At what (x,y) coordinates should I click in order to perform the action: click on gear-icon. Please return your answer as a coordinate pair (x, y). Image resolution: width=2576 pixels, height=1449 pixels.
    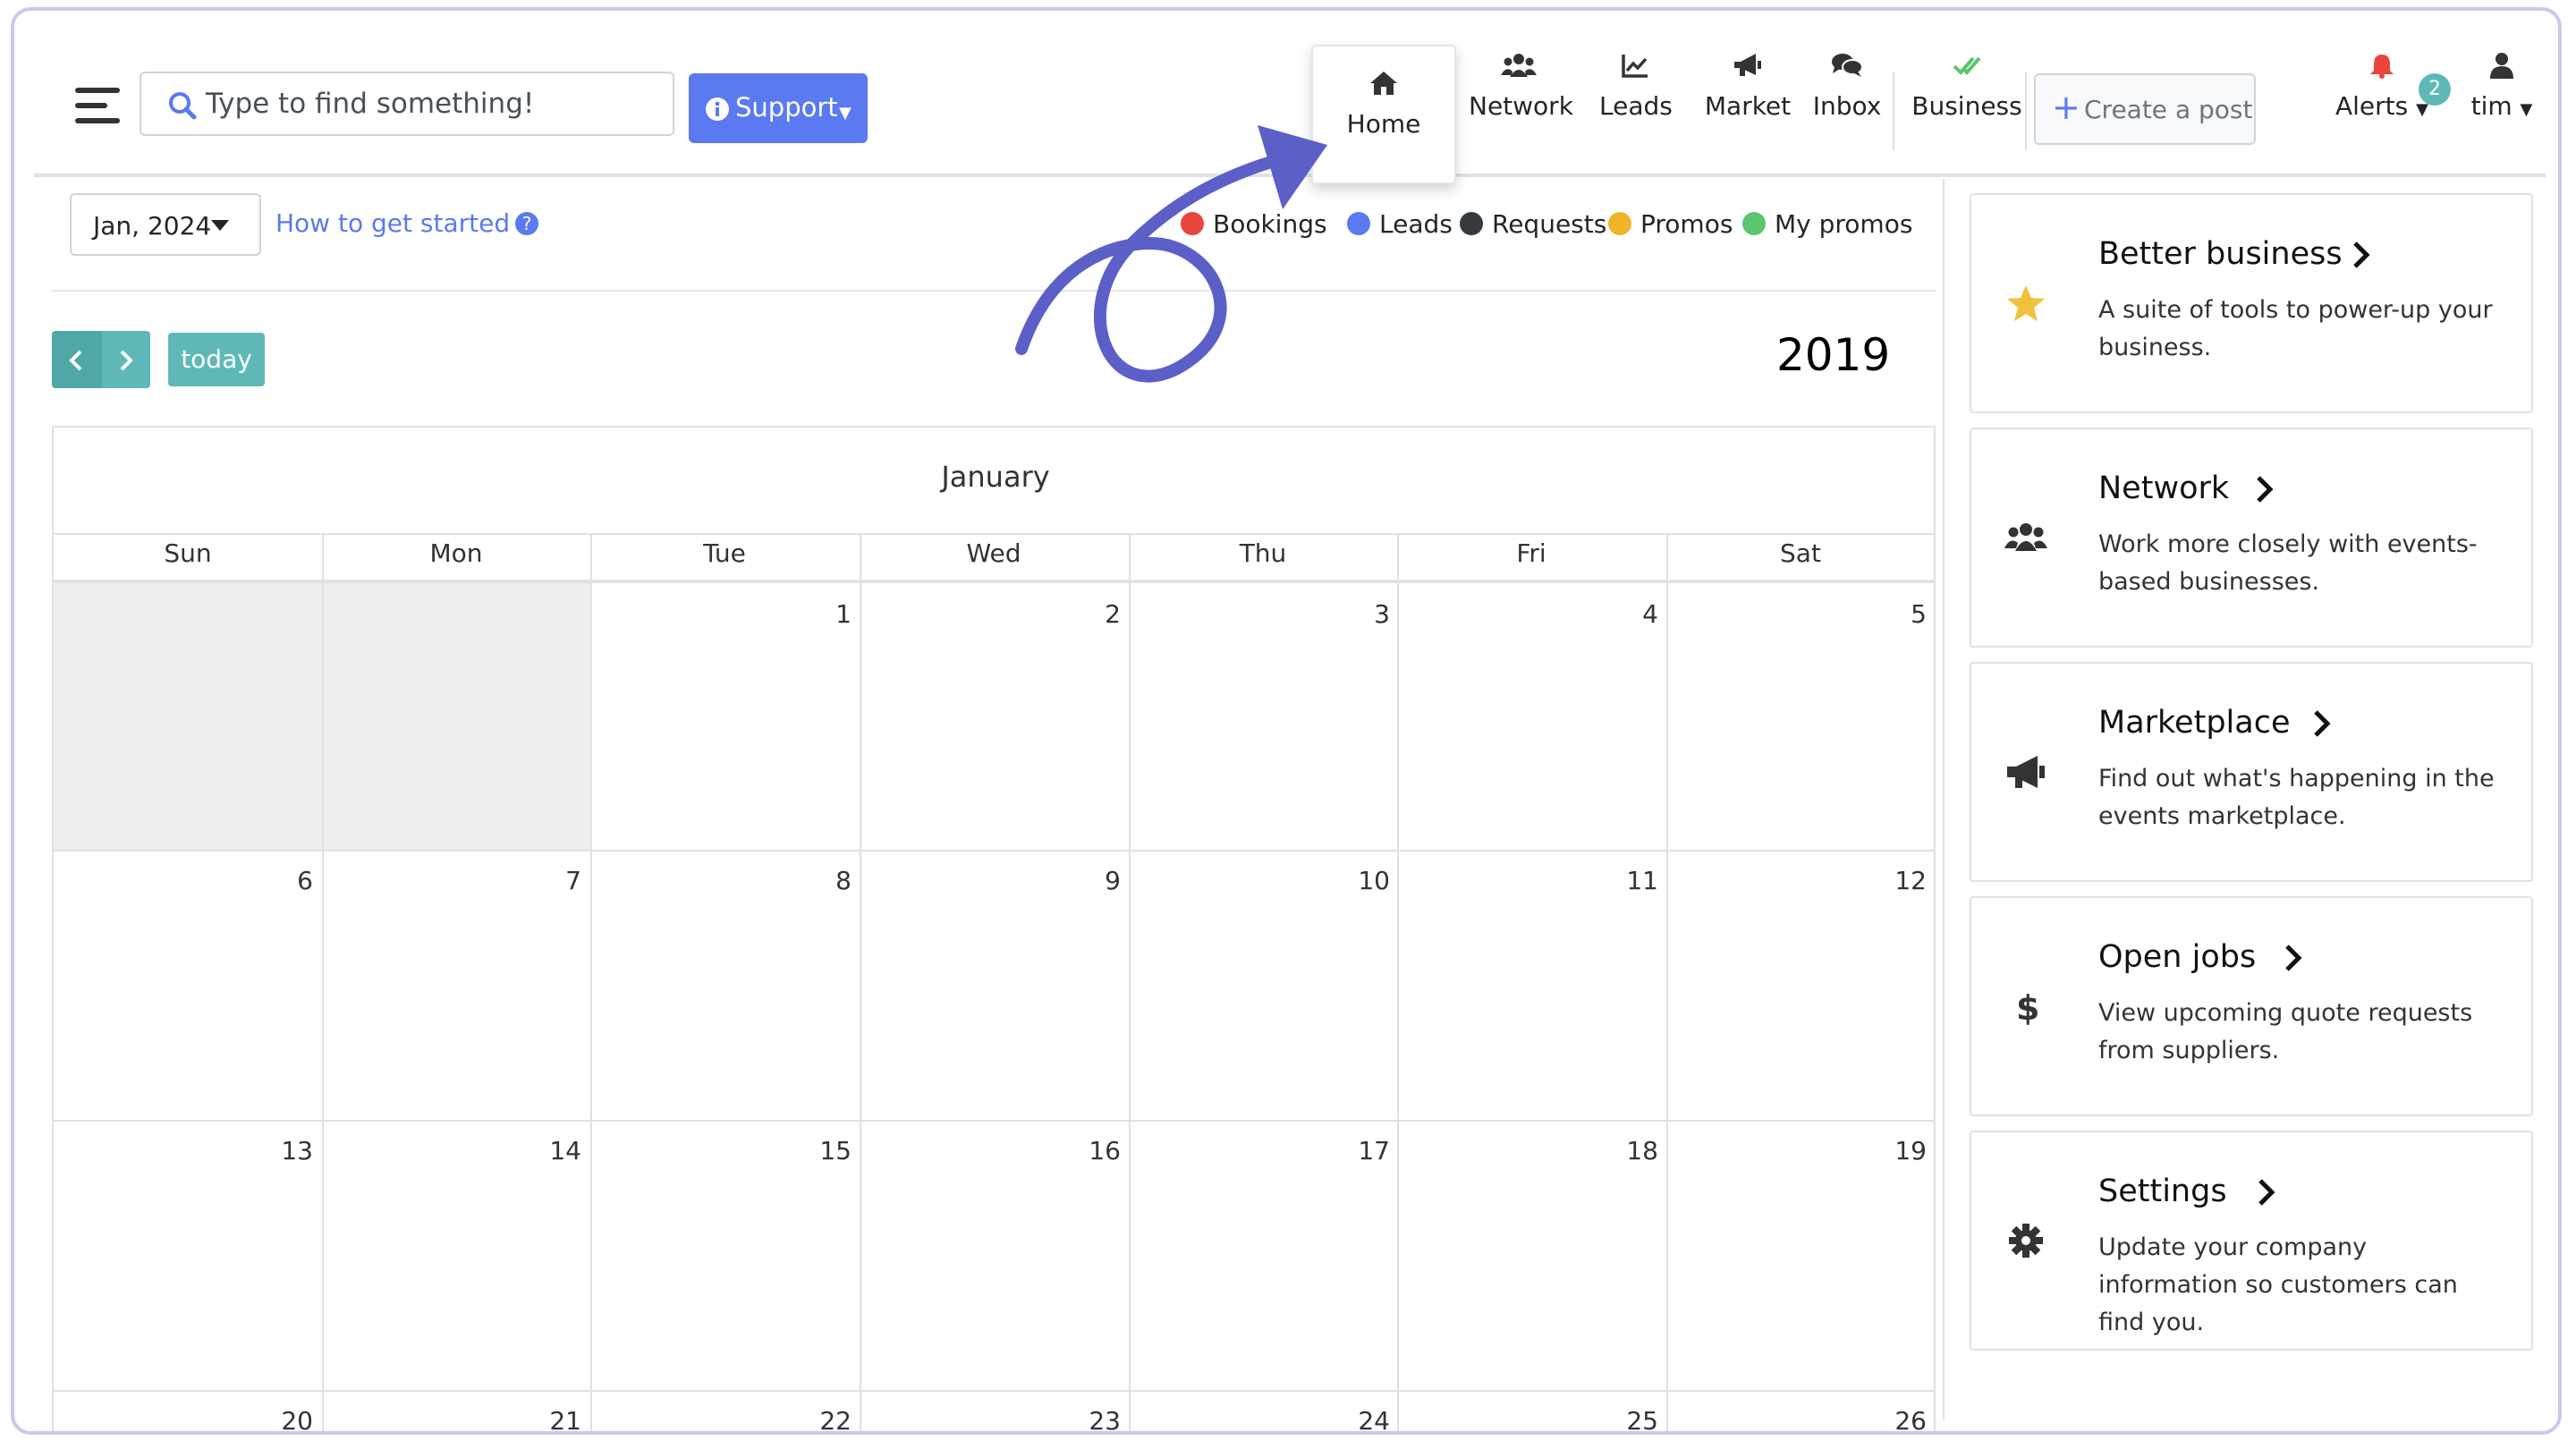
    Looking at the image, I should click on (2026, 1241).